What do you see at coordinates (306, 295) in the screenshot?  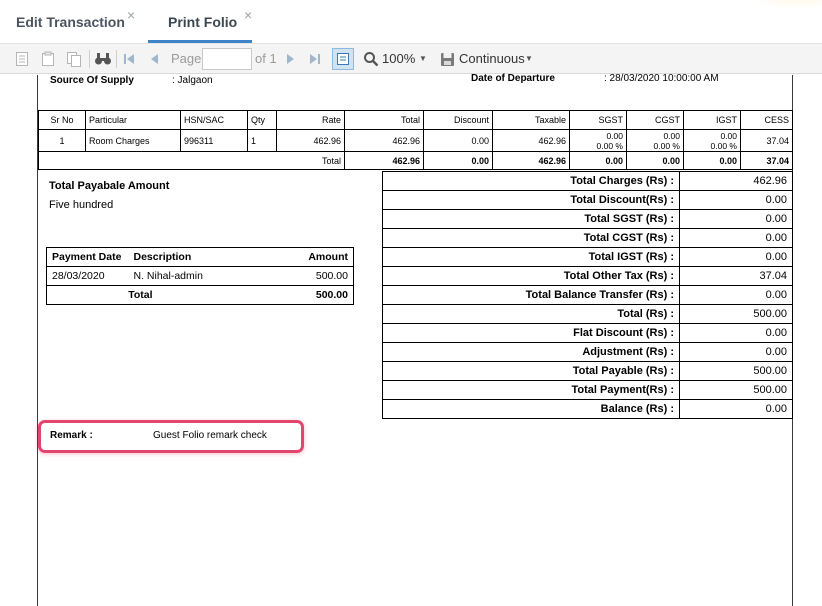 I see `payments-total-value: 500.00` at bounding box center [306, 295].